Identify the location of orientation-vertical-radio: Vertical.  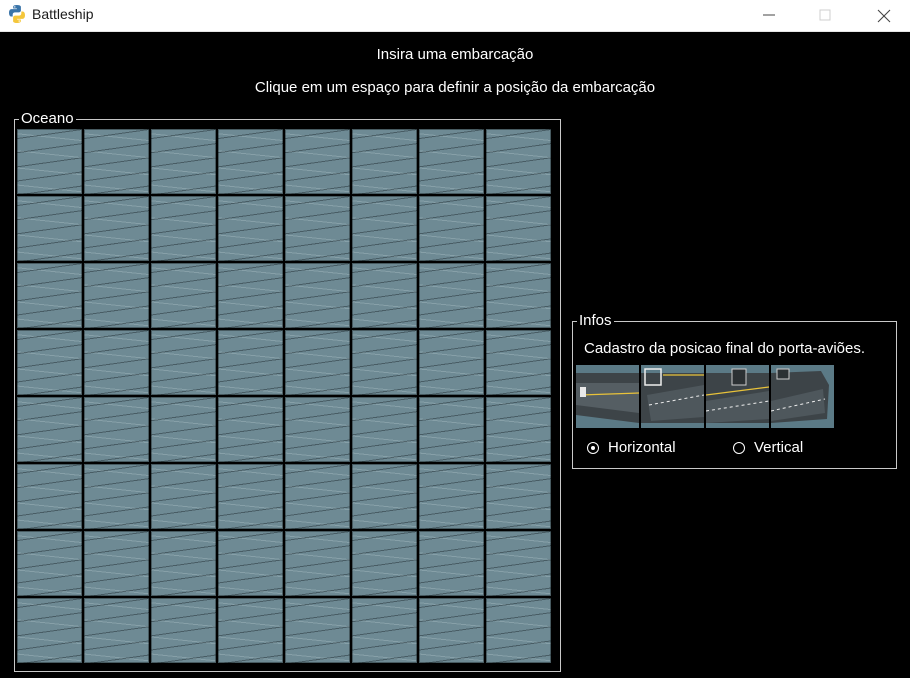
(768, 447).